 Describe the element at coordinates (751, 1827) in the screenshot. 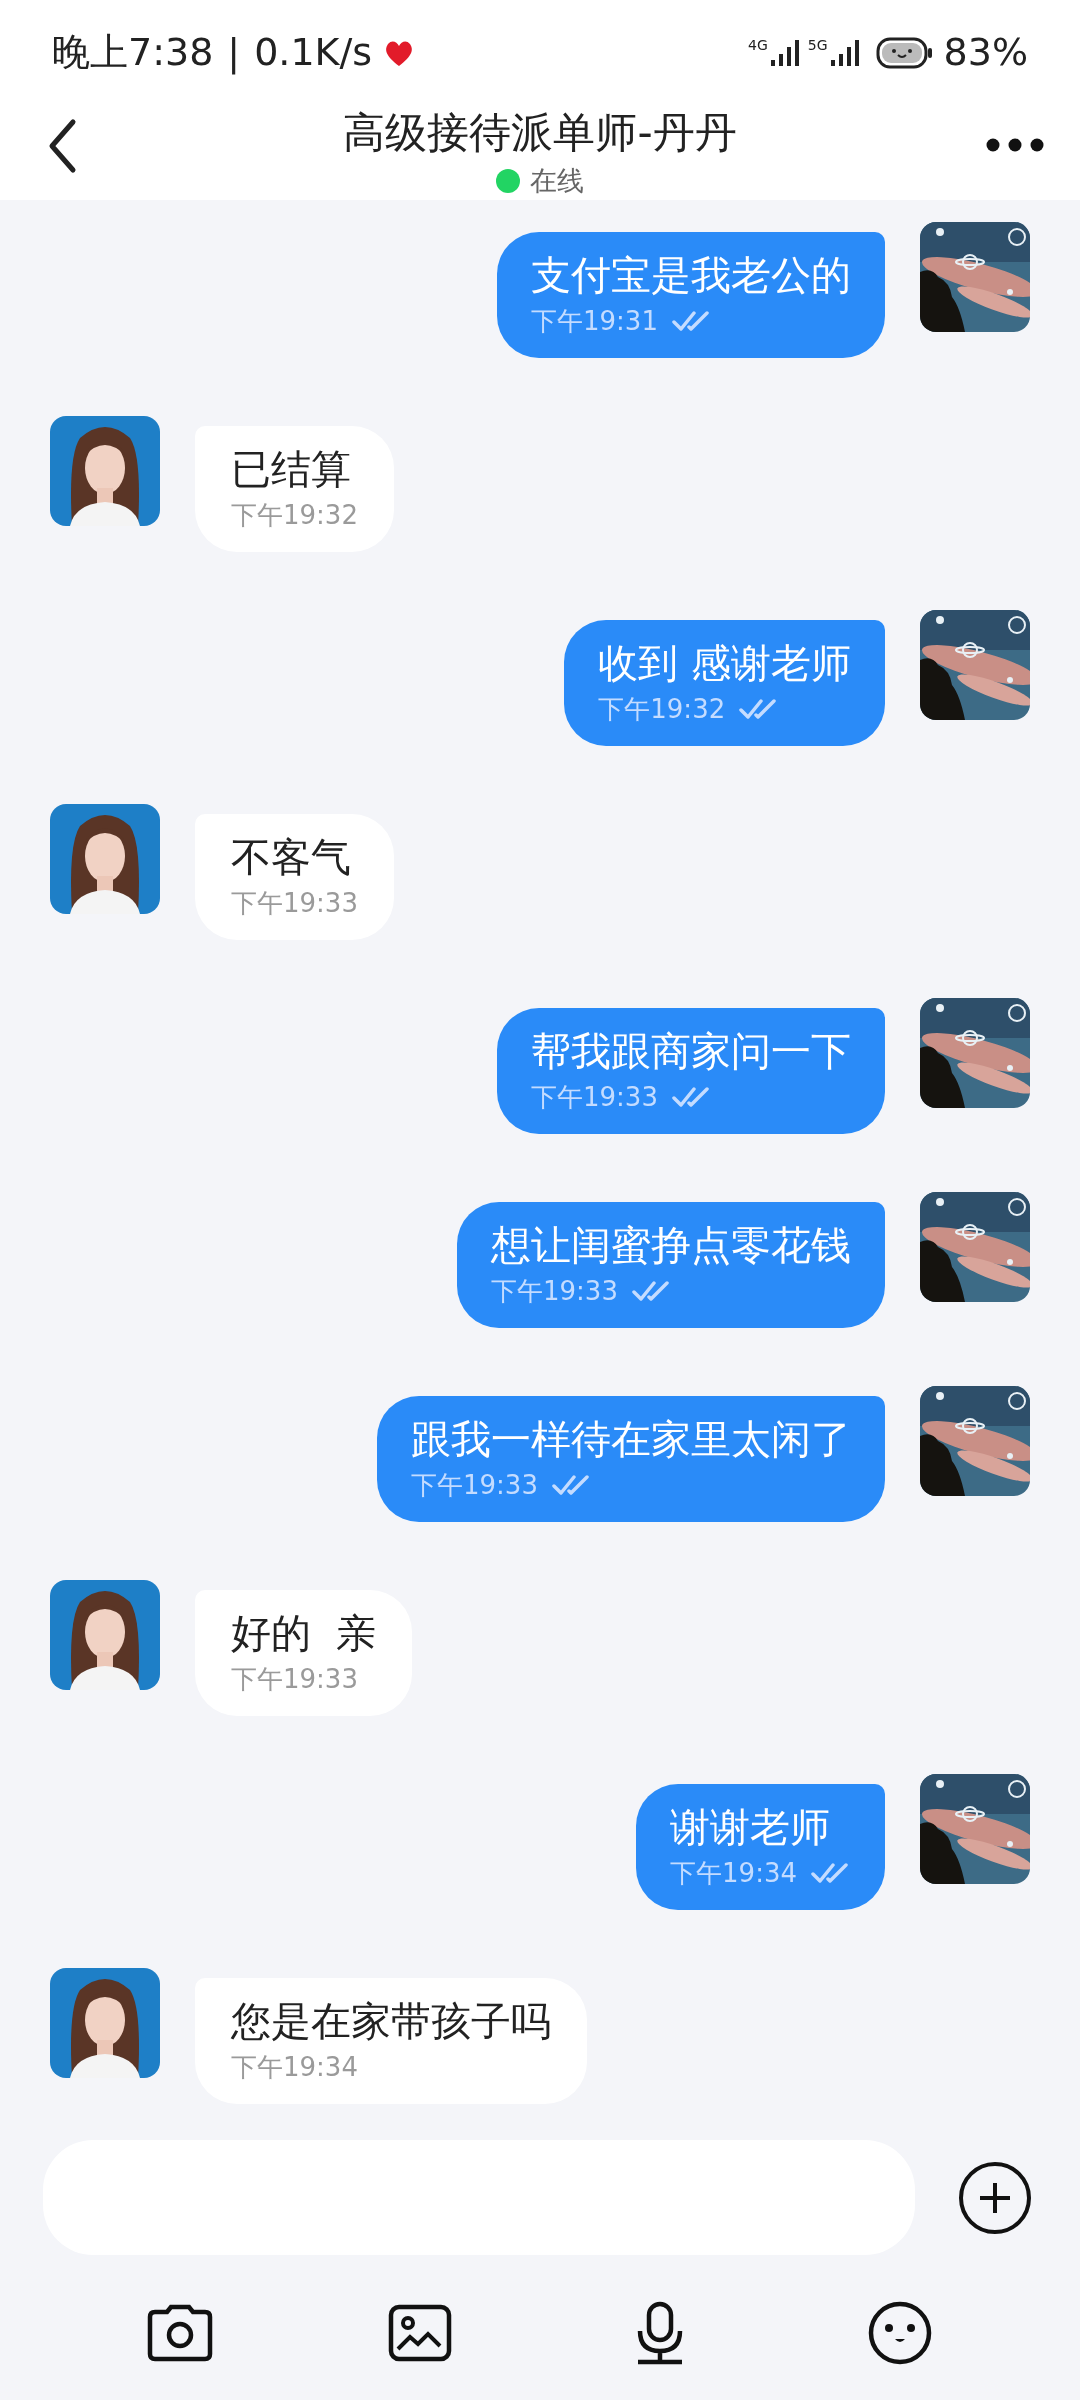

I see `message-text: 谢谢老师` at that location.